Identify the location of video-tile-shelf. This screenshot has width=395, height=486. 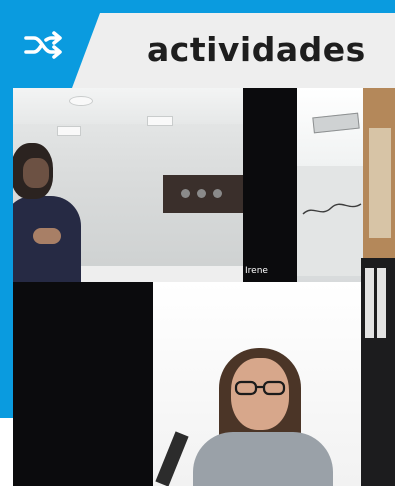
(378, 372).